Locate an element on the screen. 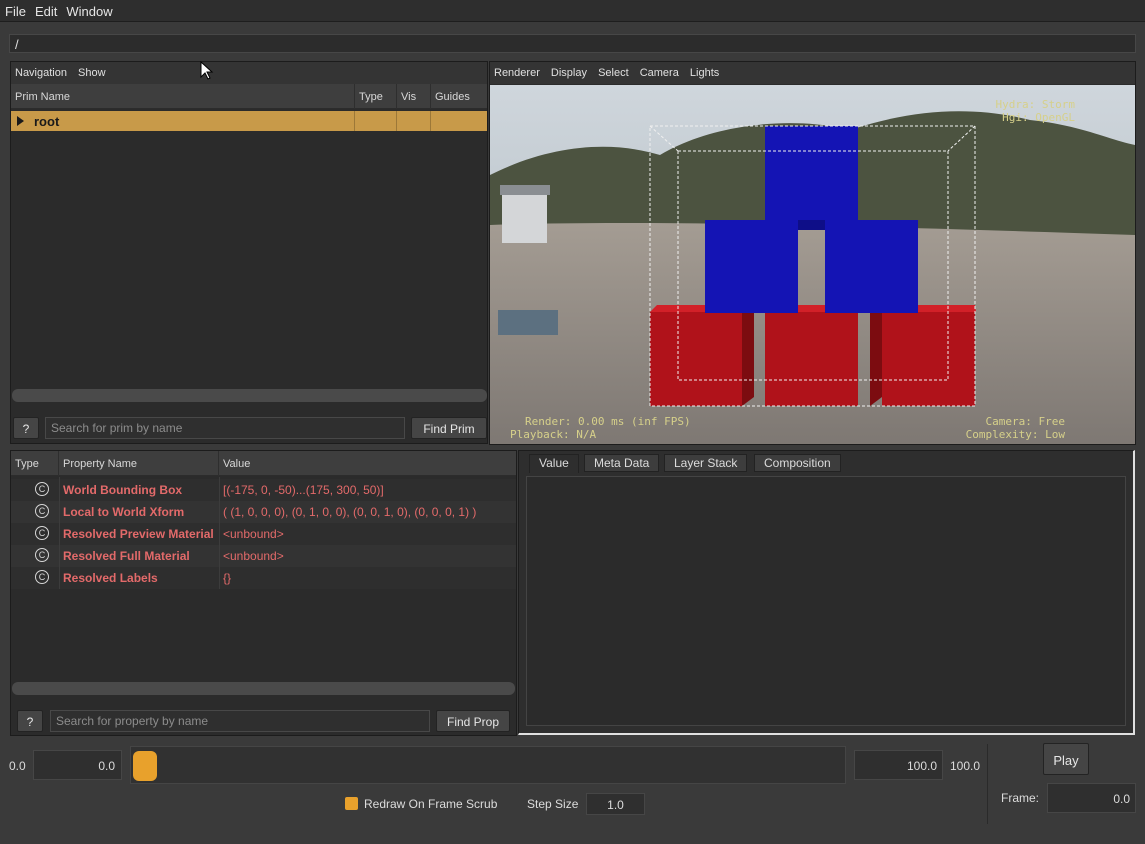  play-button: Play is located at coordinates (1066, 759).